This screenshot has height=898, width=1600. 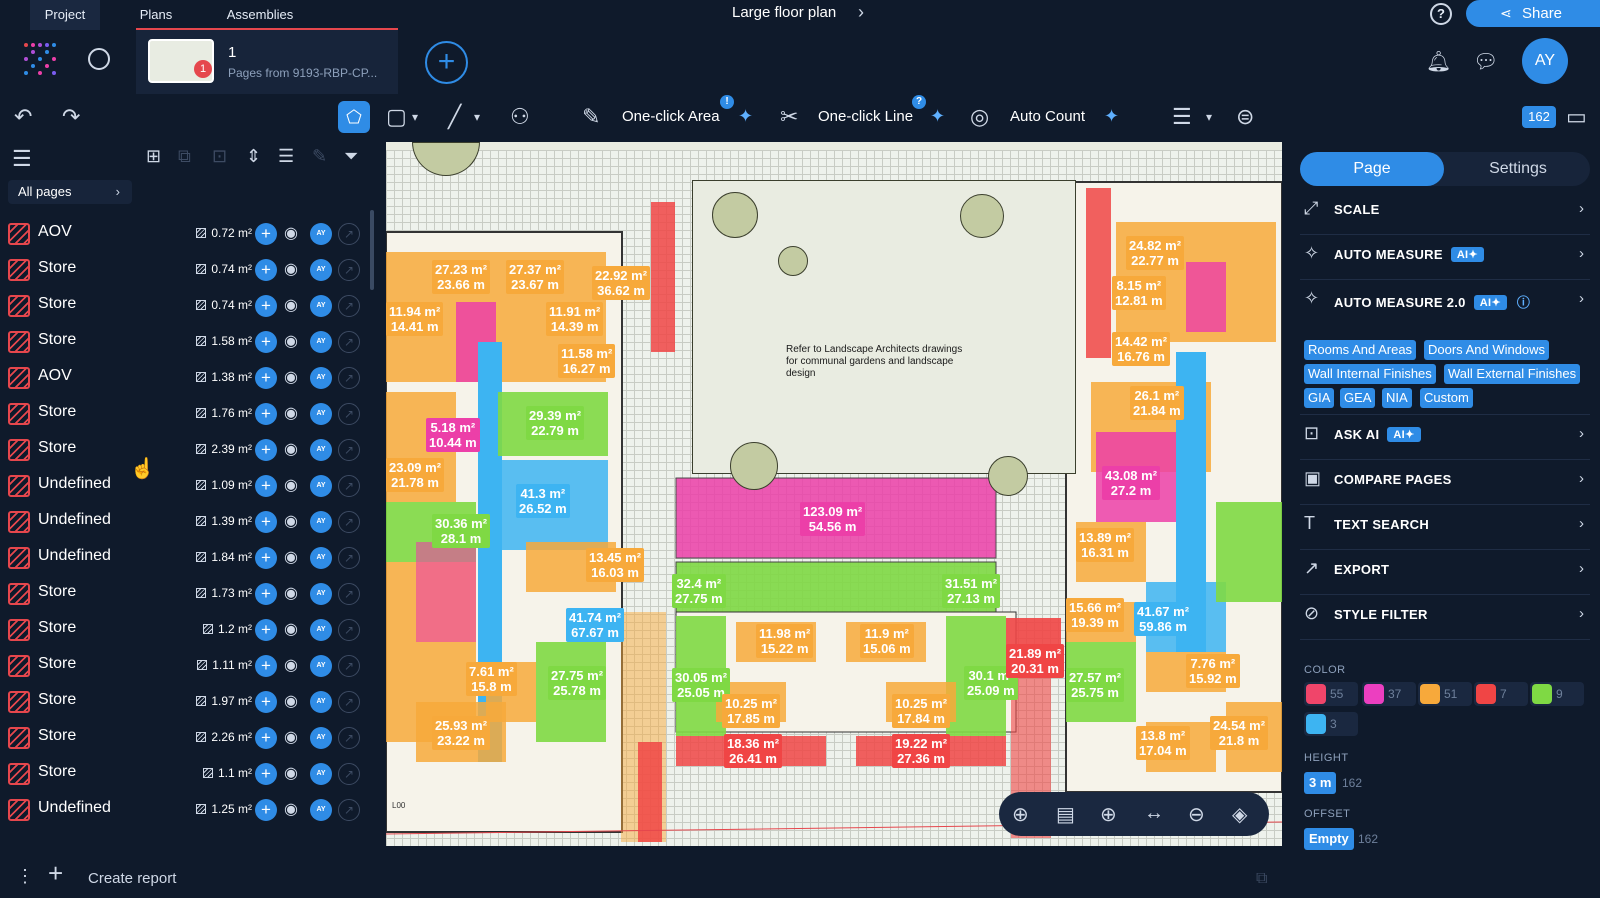 What do you see at coordinates (921, 711) in the screenshot?
I see `measurement-label: 10.25 m² 17.84 m` at bounding box center [921, 711].